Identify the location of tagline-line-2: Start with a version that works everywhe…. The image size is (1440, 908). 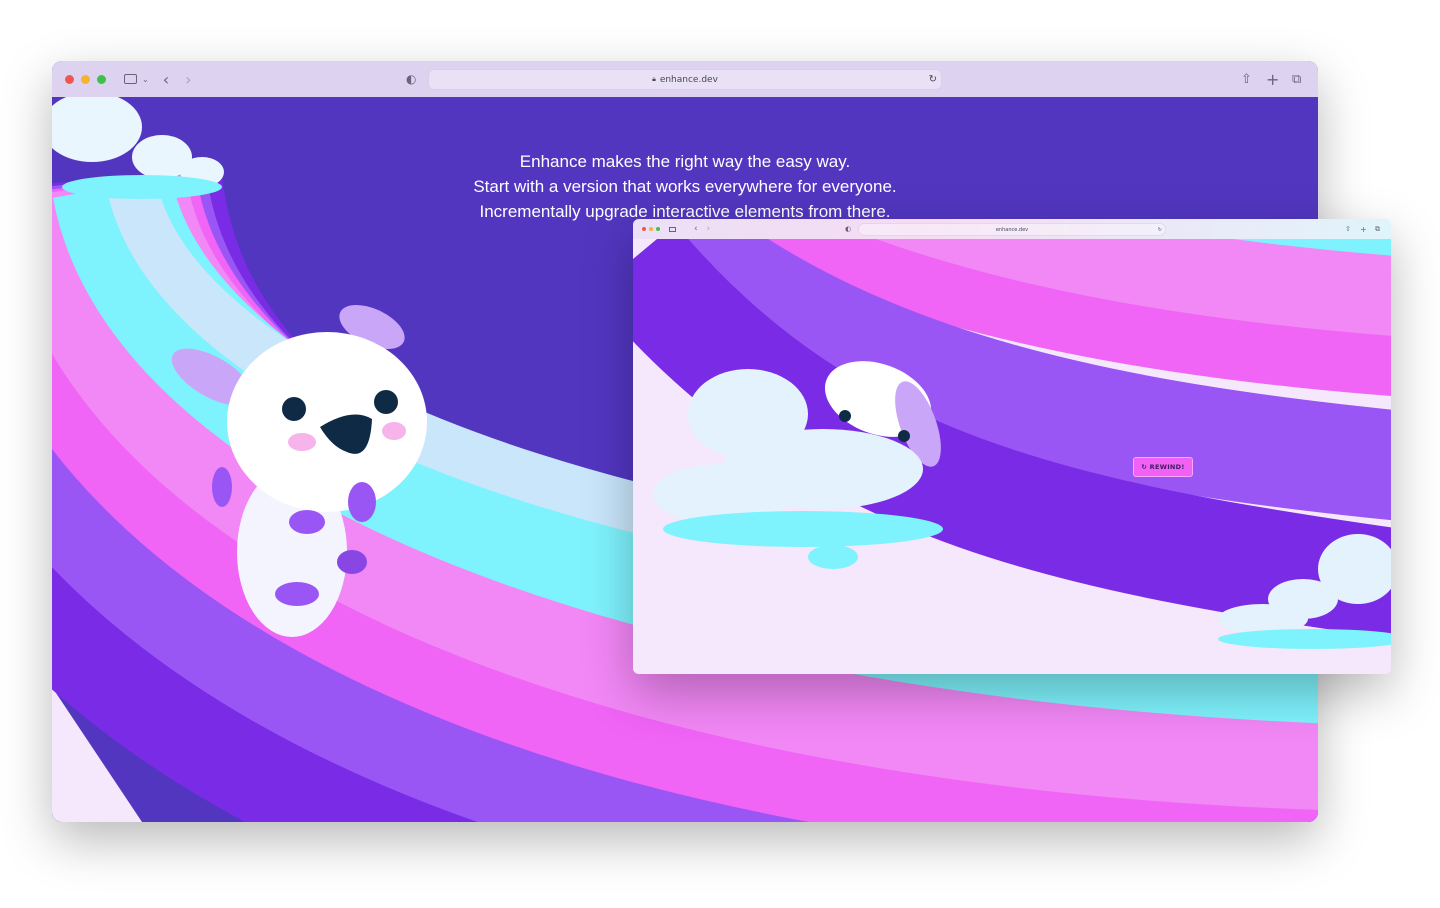
(685, 186).